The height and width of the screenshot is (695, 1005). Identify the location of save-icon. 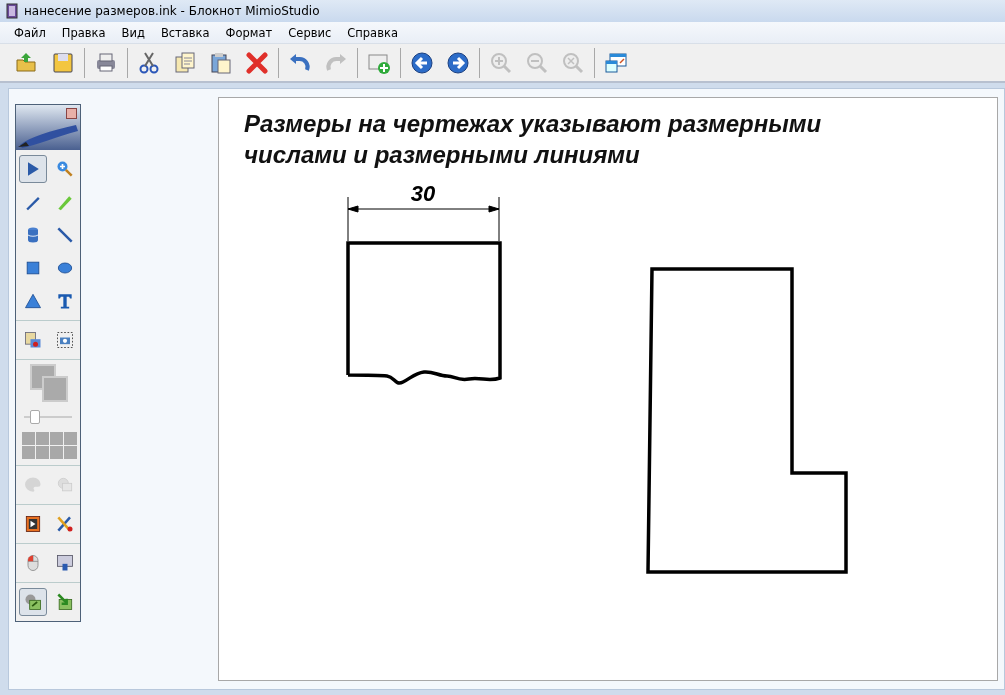
(63, 62).